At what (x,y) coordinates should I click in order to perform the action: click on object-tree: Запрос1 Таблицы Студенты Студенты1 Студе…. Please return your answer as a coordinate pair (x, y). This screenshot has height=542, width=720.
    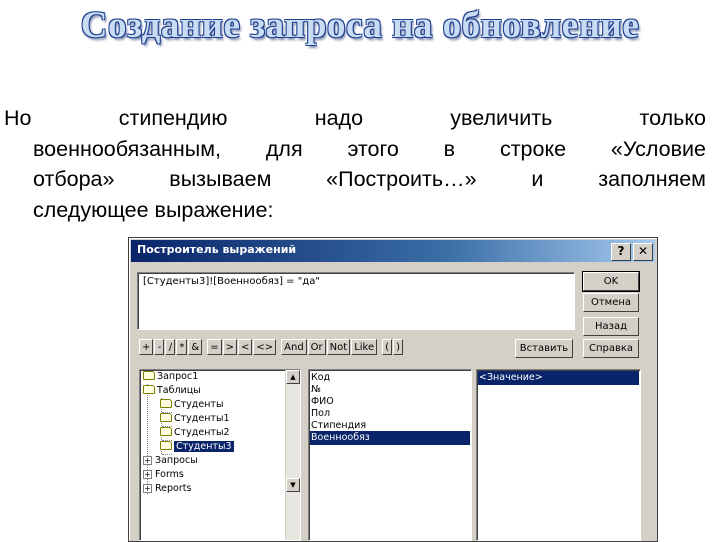
    Looking at the image, I should click on (220, 455).